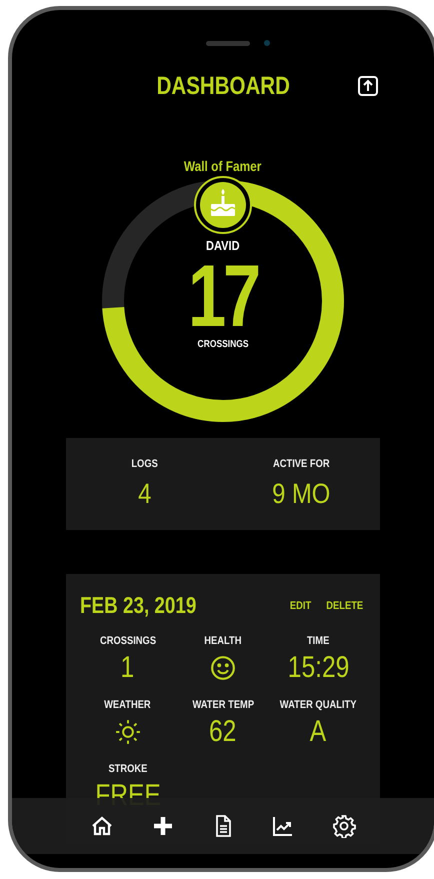  I want to click on page-title: DASHBOARD, so click(223, 86).